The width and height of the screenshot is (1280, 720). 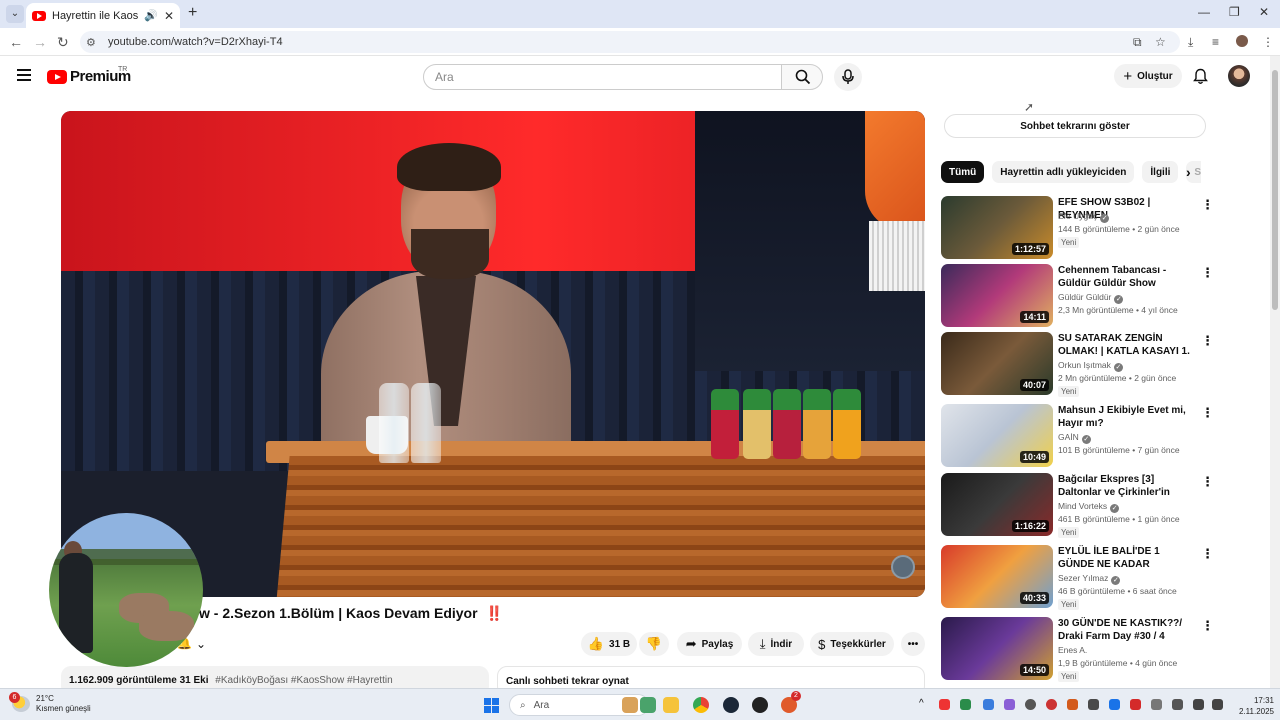 What do you see at coordinates (701, 705) in the screenshot?
I see `chrome-icon` at bounding box center [701, 705].